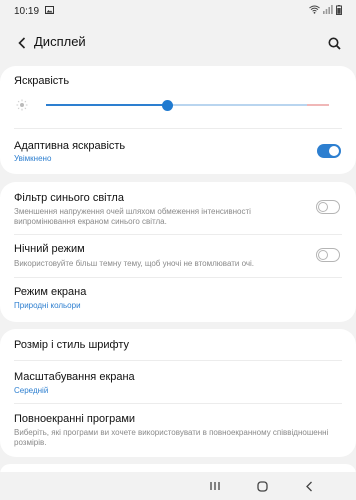  I want to click on recent-apps-icon, so click(215, 486).